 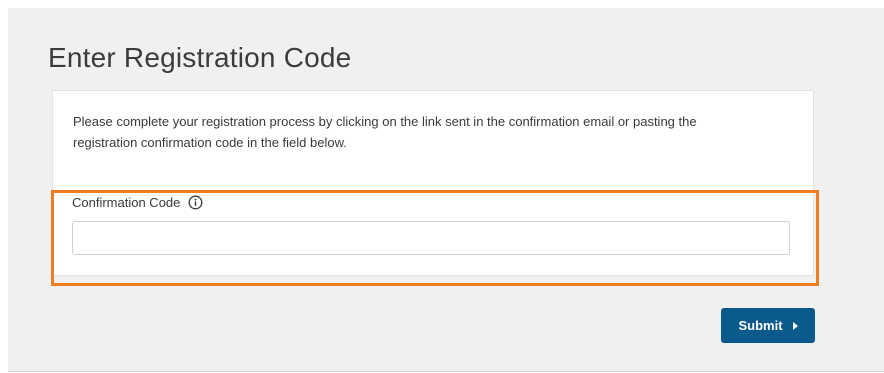 I want to click on confirmation-code-input, so click(x=431, y=238).